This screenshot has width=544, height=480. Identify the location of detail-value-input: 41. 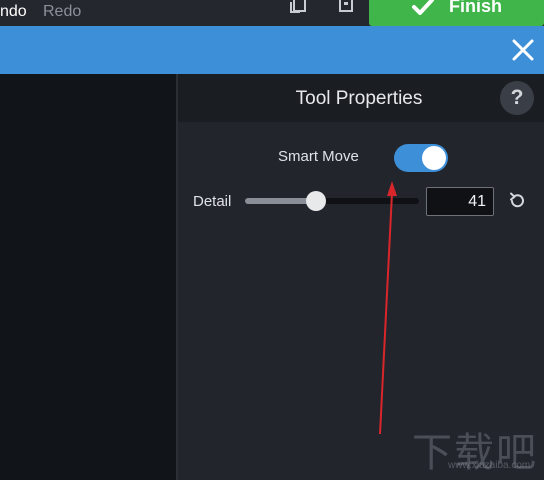
(460, 201).